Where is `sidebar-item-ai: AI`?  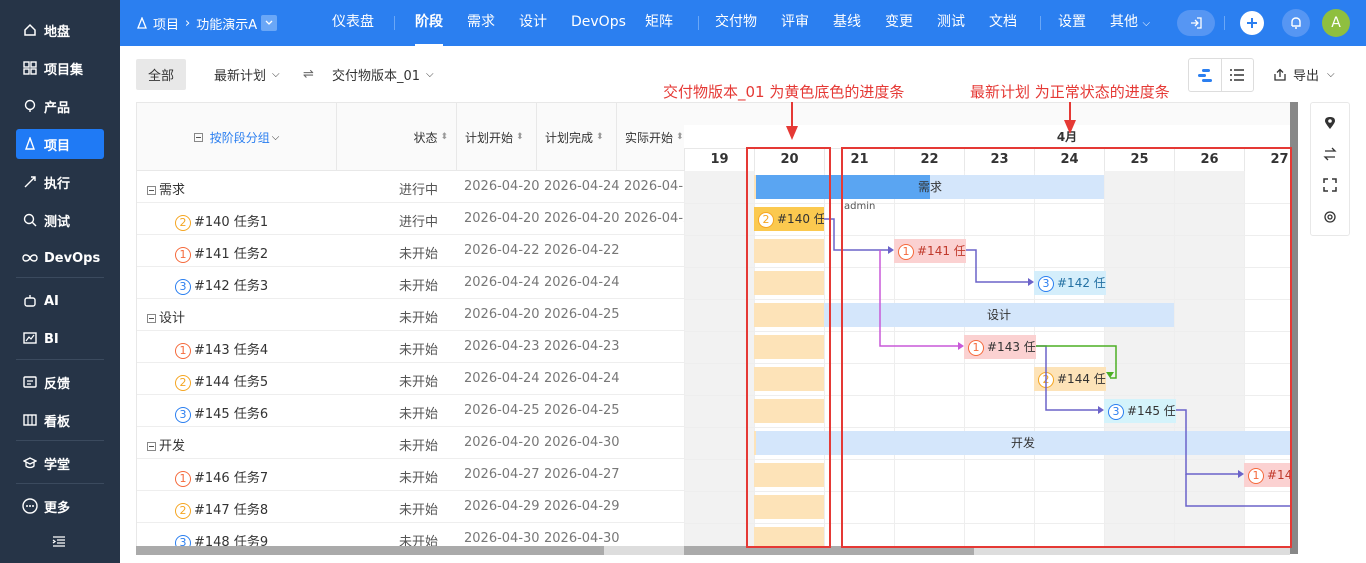 sidebar-item-ai: AI is located at coordinates (60, 301).